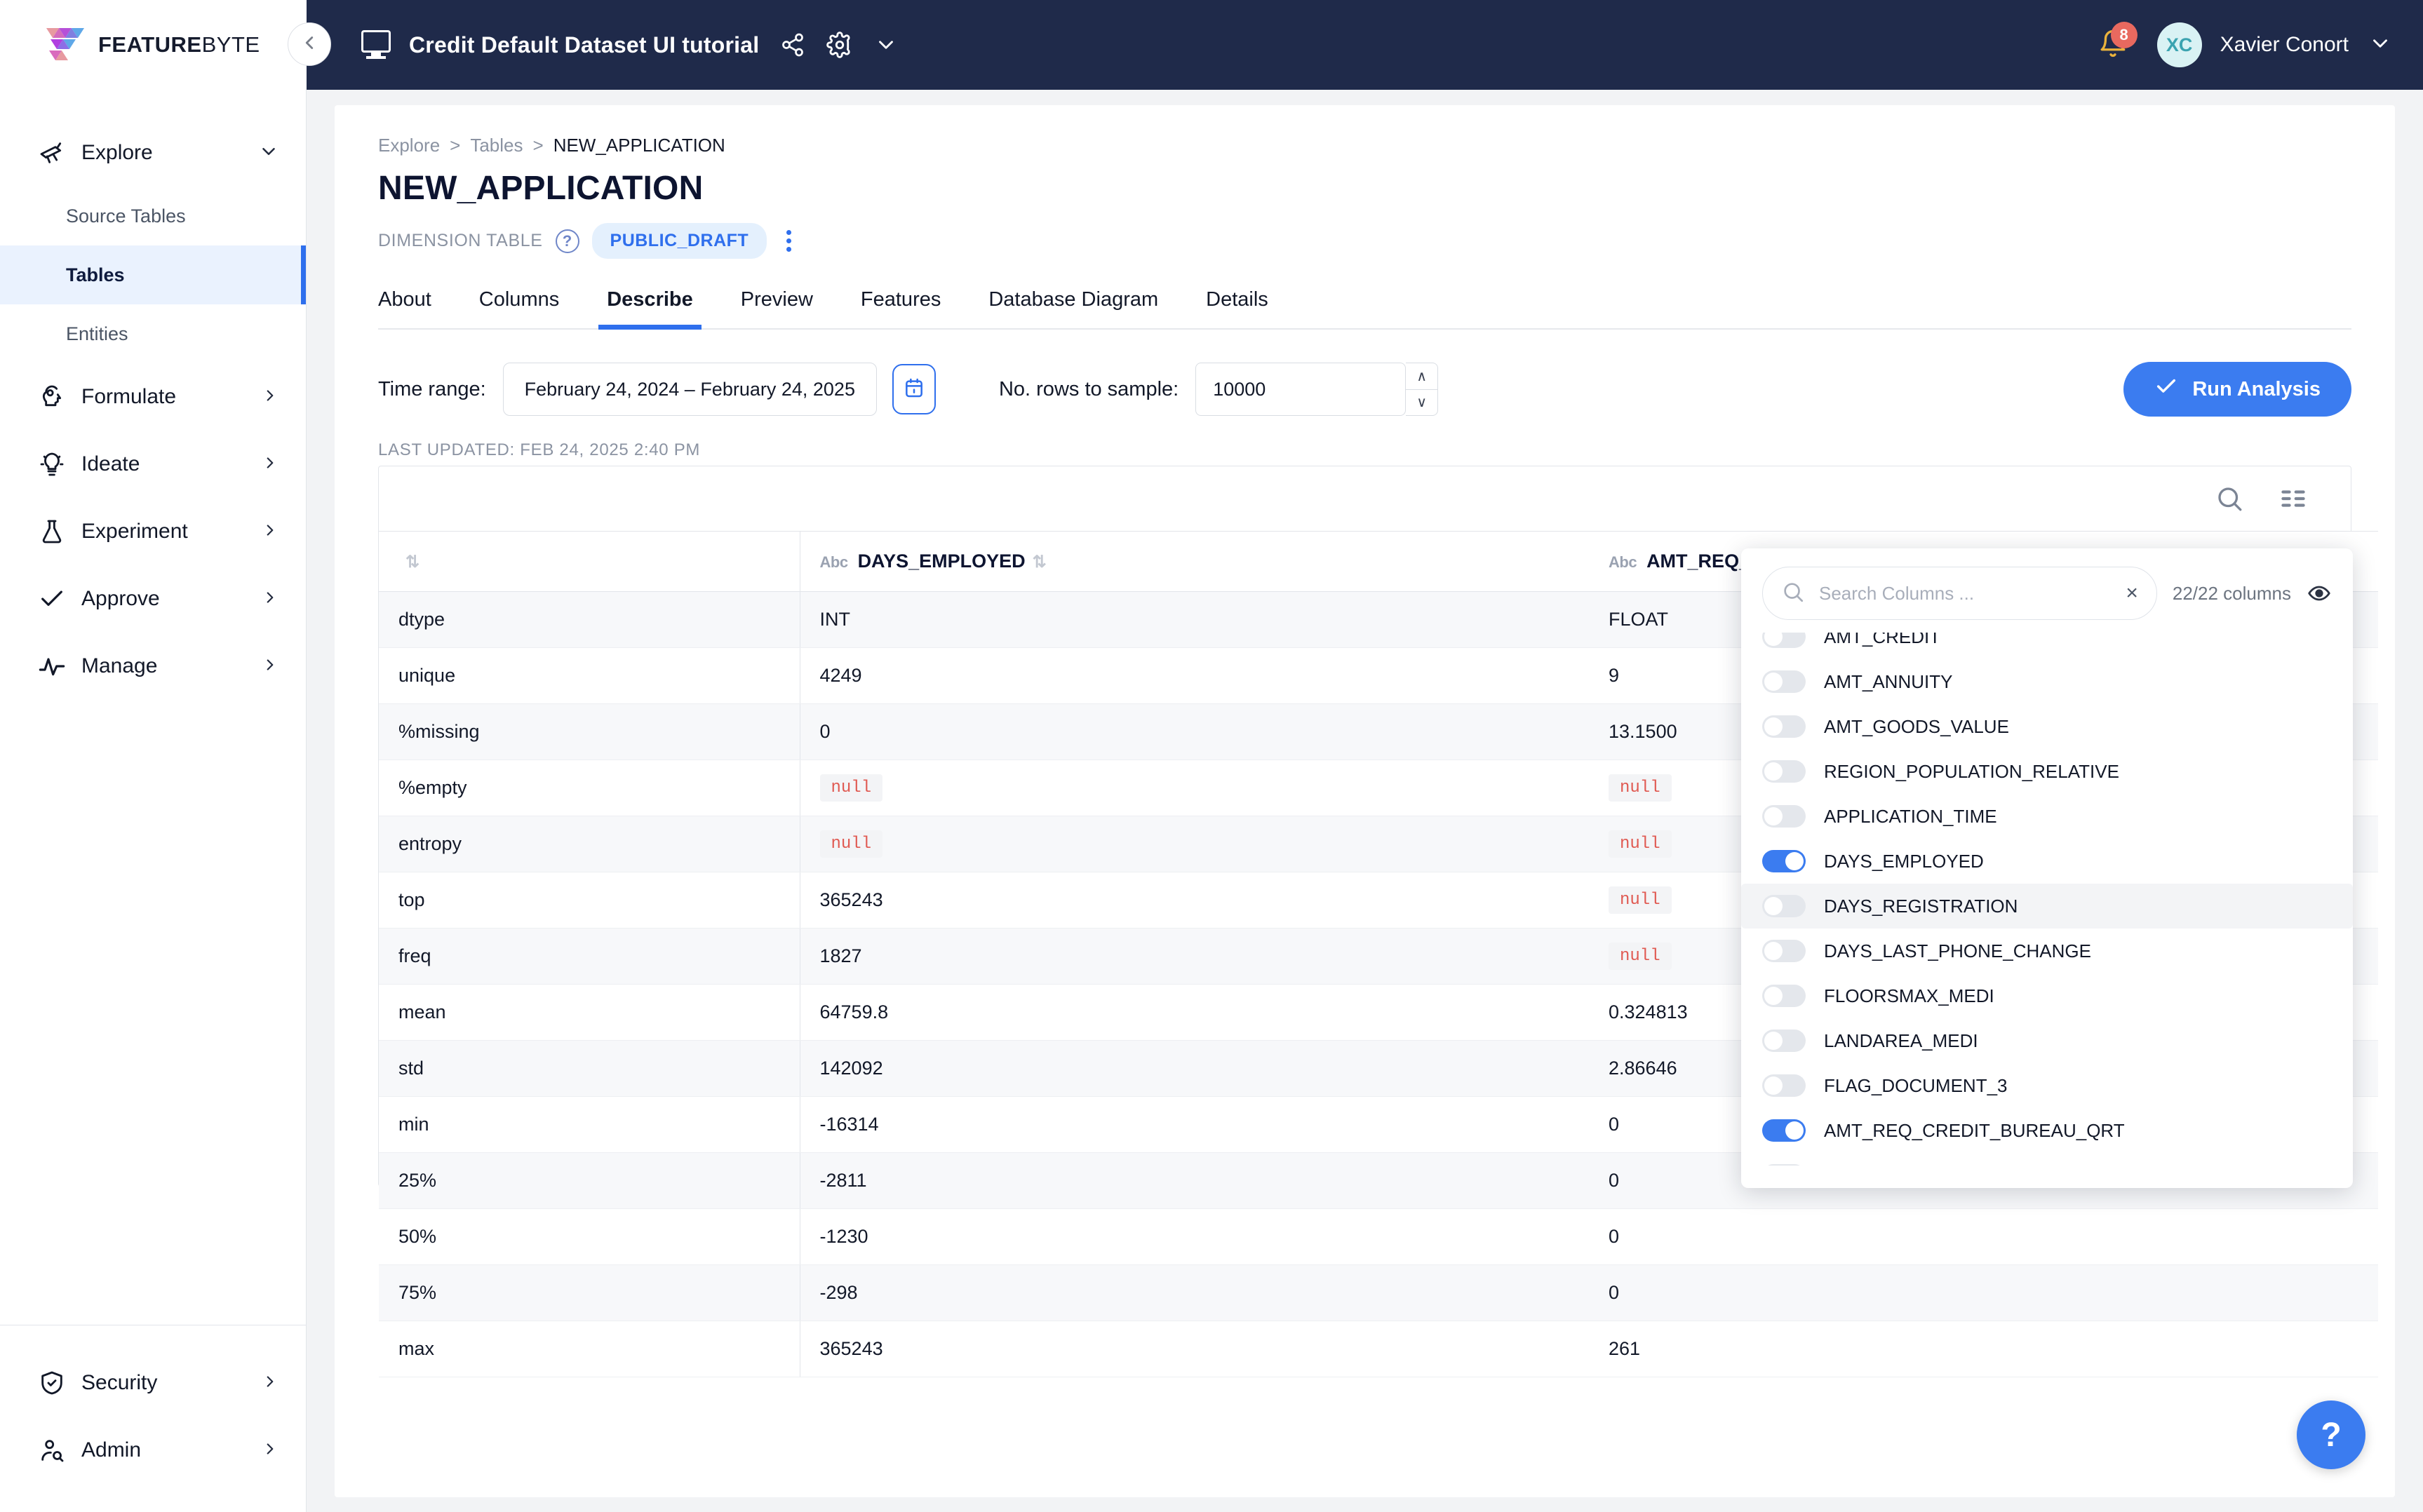 The width and height of the screenshot is (2423, 1512). I want to click on run-analysis-button: Run Analysis, so click(2237, 389).